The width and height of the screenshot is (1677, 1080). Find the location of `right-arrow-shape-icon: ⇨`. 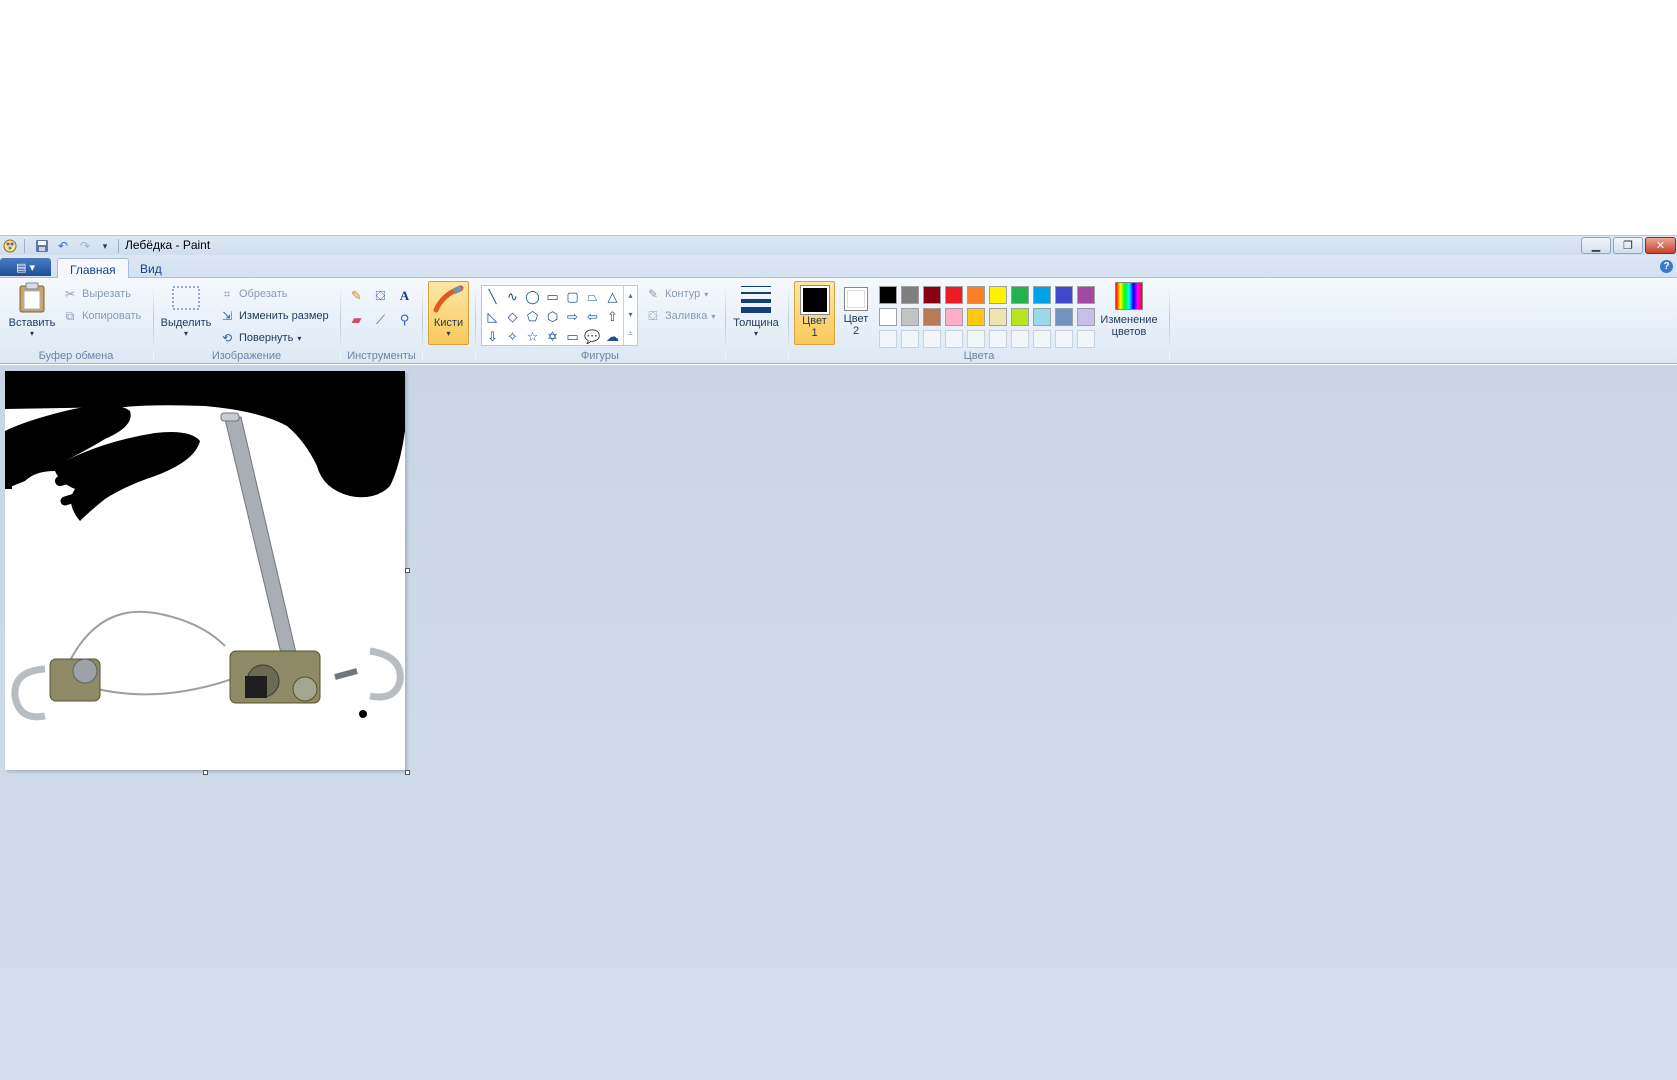

right-arrow-shape-icon: ⇨ is located at coordinates (572, 316).